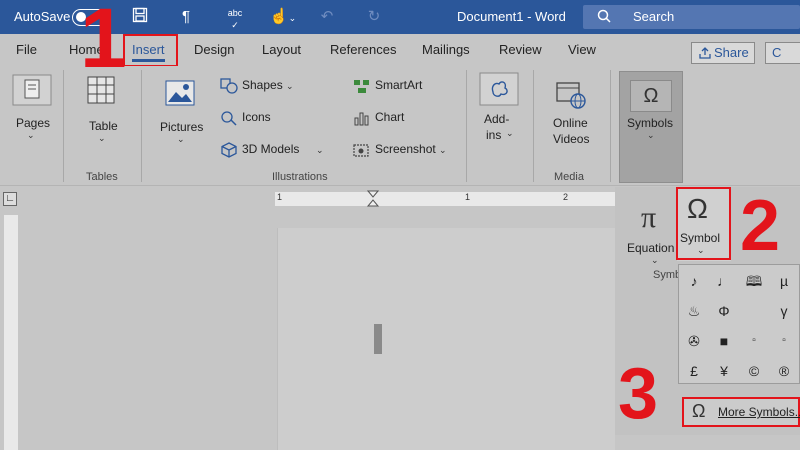 The height and width of the screenshot is (450, 800). Describe the element at coordinates (33, 123) in the screenshot. I see `pages-label: Pages` at that location.